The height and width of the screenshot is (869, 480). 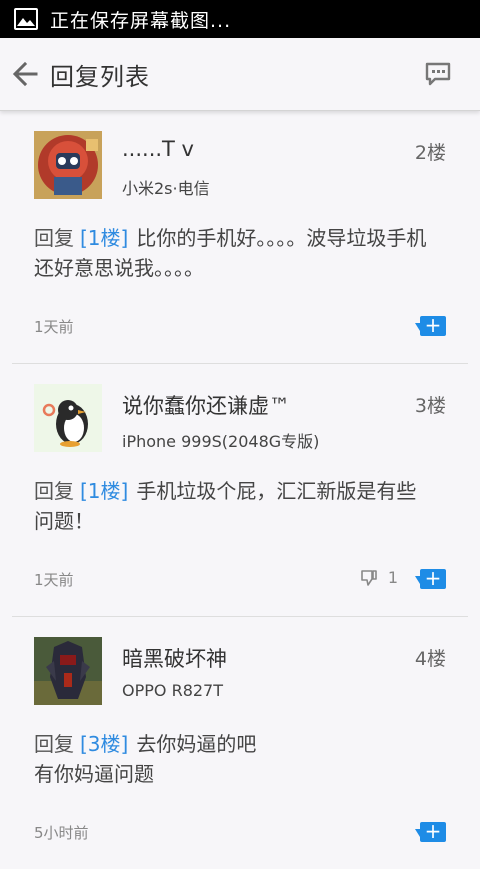 I want to click on reply-content: 回复 [3楼] 去你妈逼的吧有你妈逼问题, so click(x=234, y=759).